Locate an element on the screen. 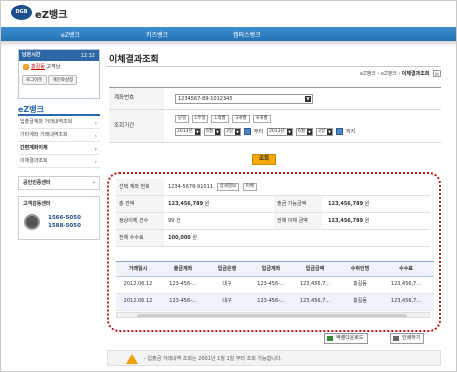 This screenshot has width=457, height=372. headset-icon is located at coordinates (32, 222).